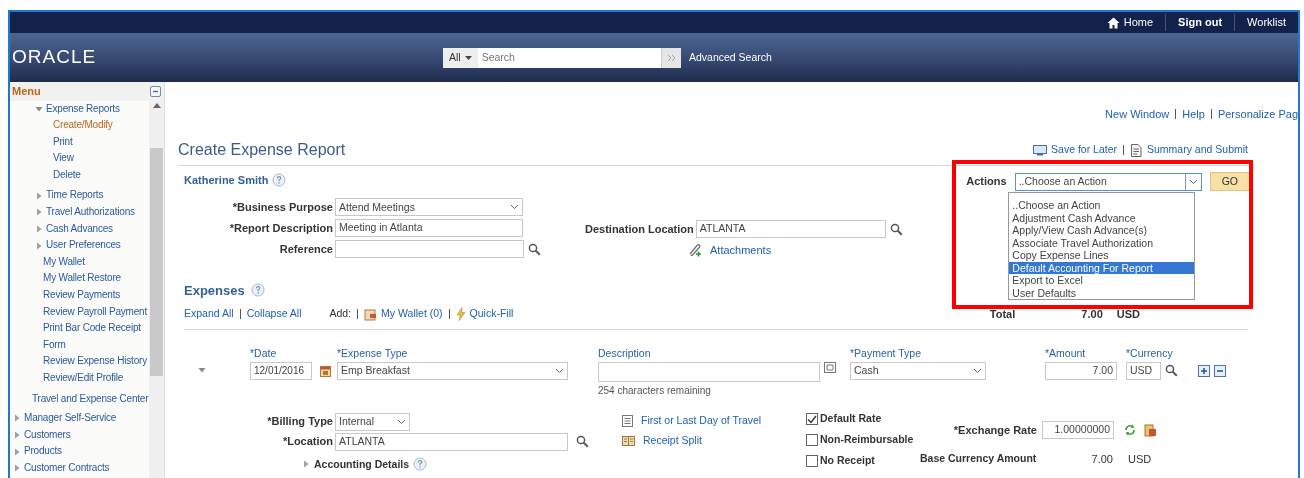  Describe the element at coordinates (300, 422) in the screenshot. I see `field-label: *Billing Type` at that location.